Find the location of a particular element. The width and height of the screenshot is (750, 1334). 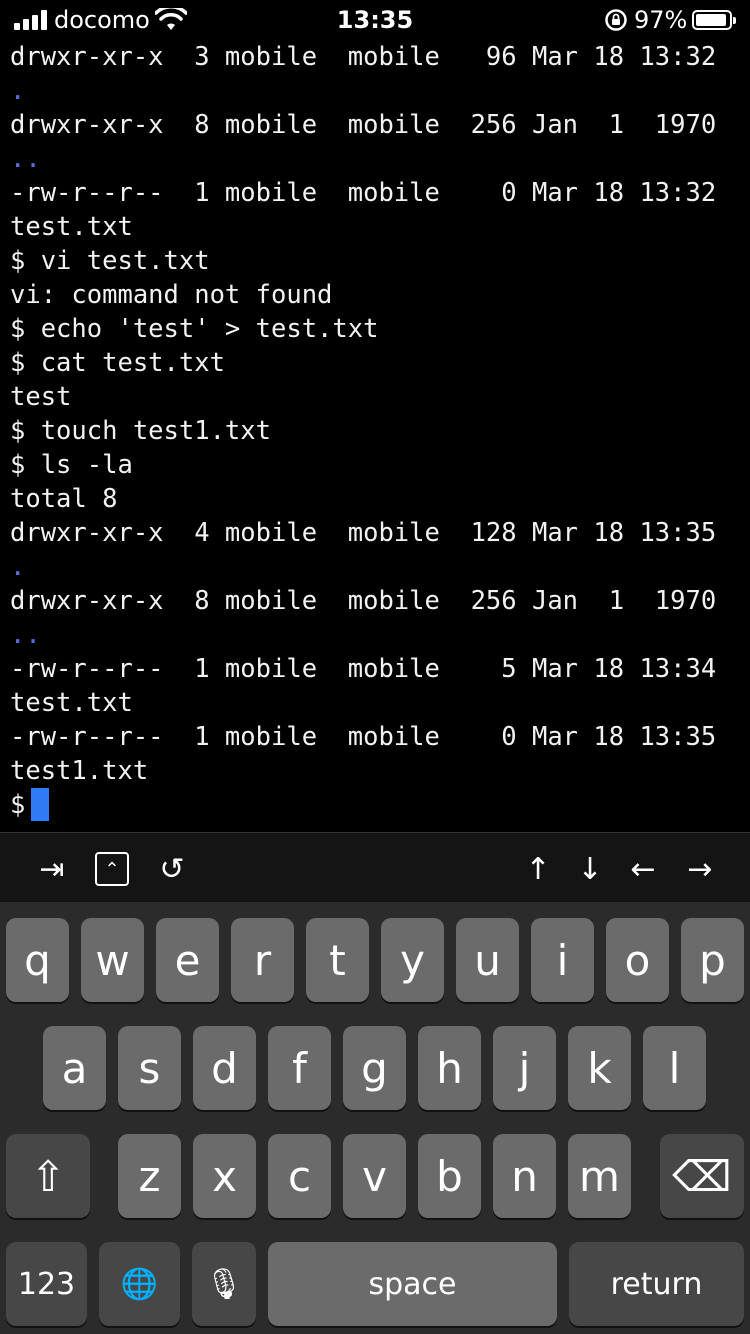

globe-icon: 🌐 is located at coordinates (139, 1284).